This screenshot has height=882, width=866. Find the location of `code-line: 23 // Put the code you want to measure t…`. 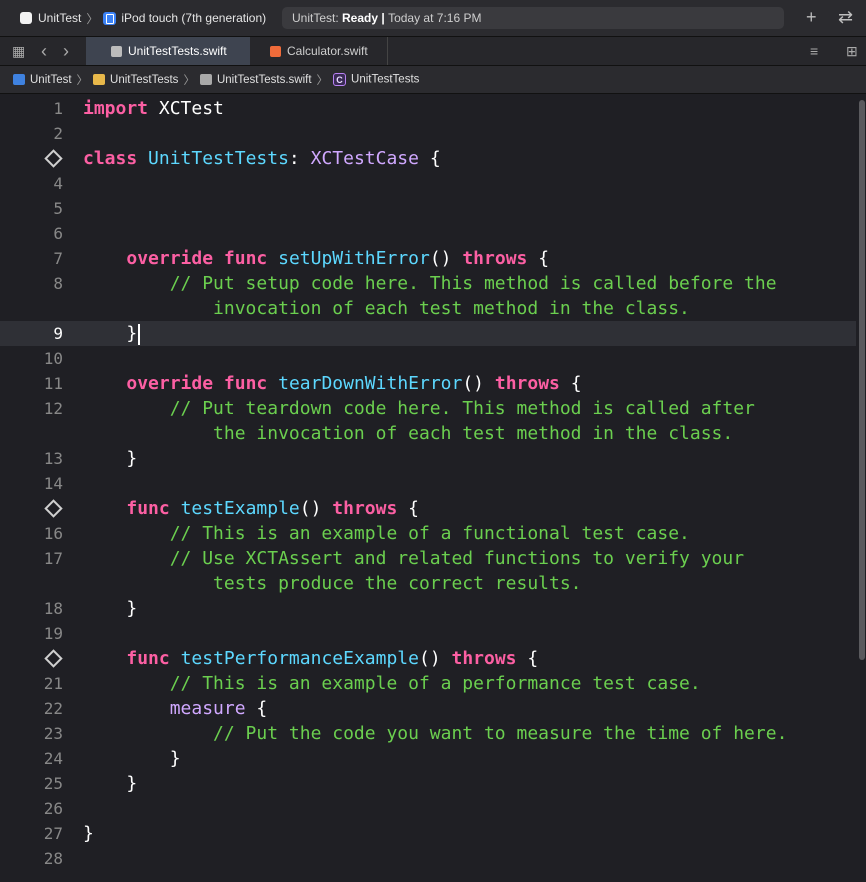

code-line: 23 // Put the code you want to measure t… is located at coordinates (428, 733).